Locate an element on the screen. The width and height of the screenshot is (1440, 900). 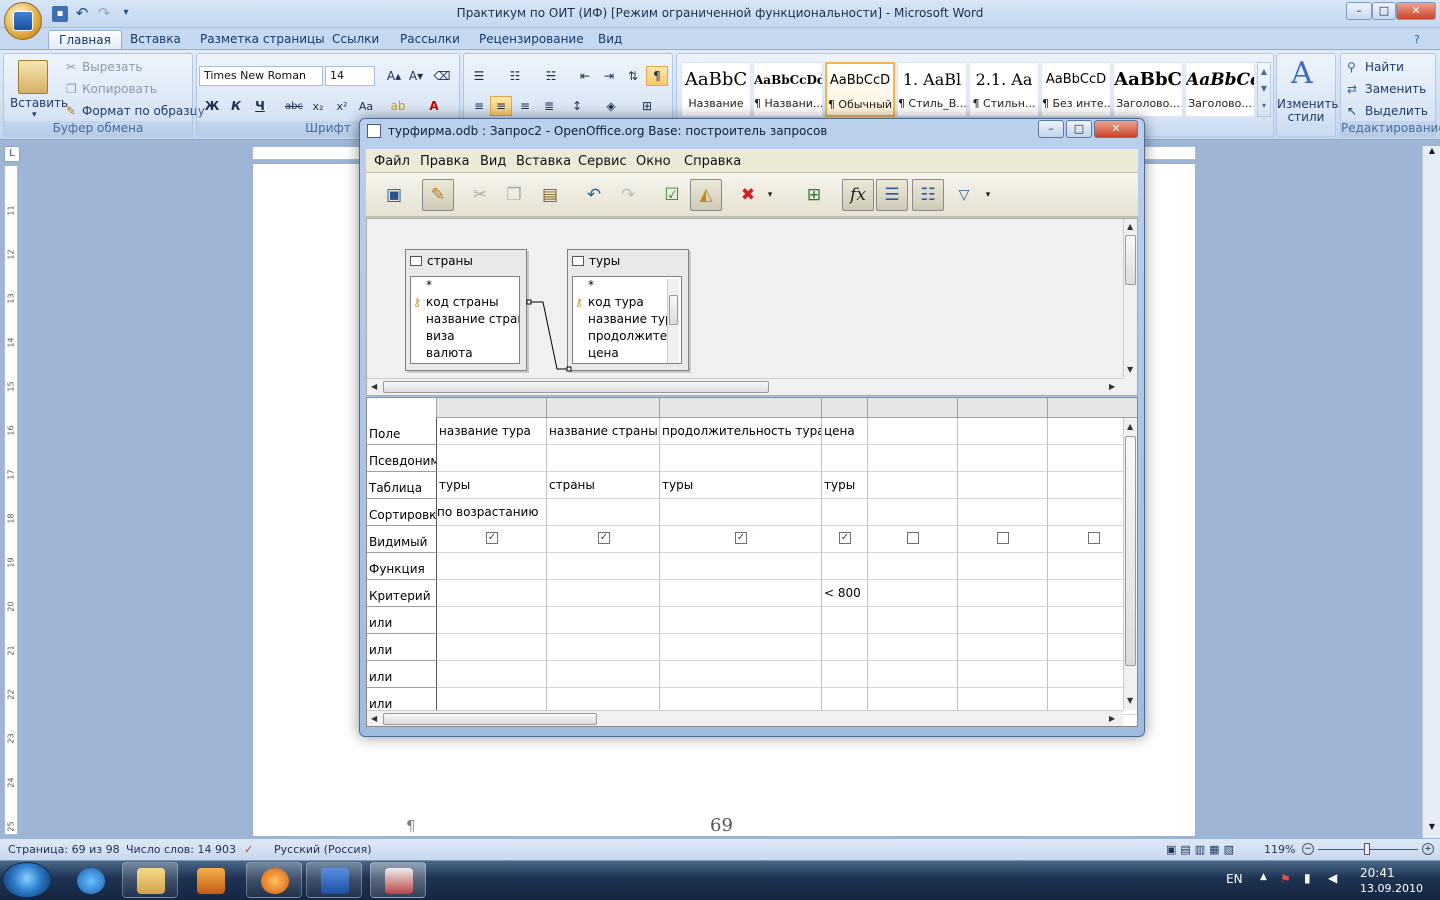
visible-cell: ✓ is located at coordinates (845, 539).